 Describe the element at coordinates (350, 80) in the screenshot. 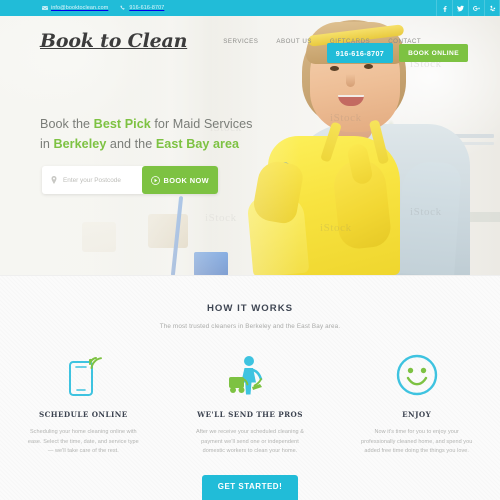

I see `nose` at that location.